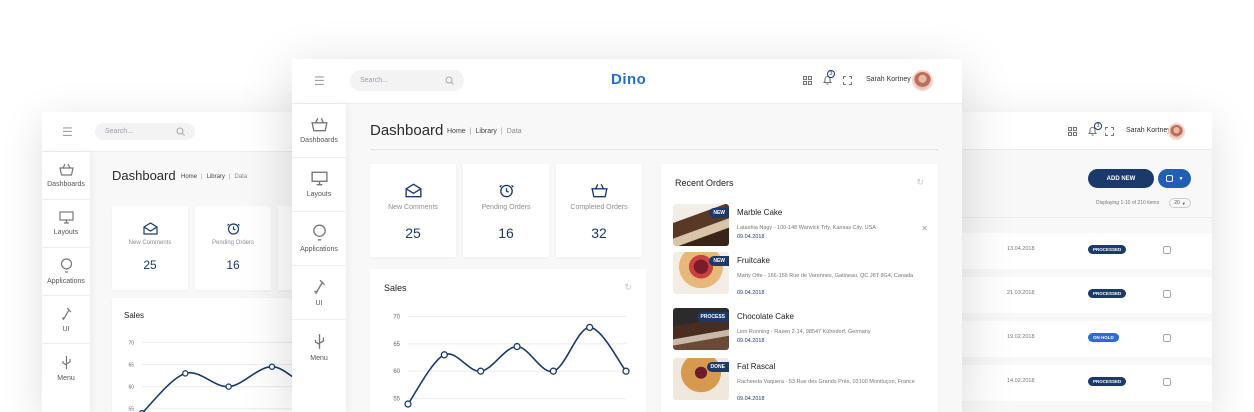 Image resolution: width=1254 pixels, height=412 pixels. I want to click on refresh-icon: ↻, so click(920, 182).